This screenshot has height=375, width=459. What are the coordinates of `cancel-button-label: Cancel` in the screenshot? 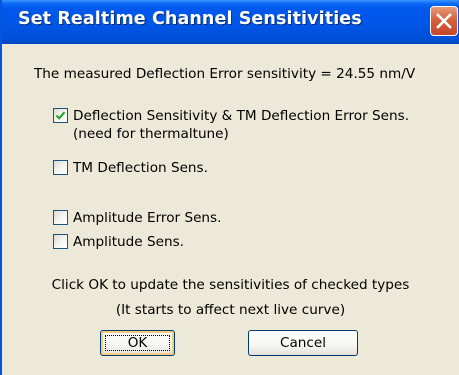 It's located at (303, 343).